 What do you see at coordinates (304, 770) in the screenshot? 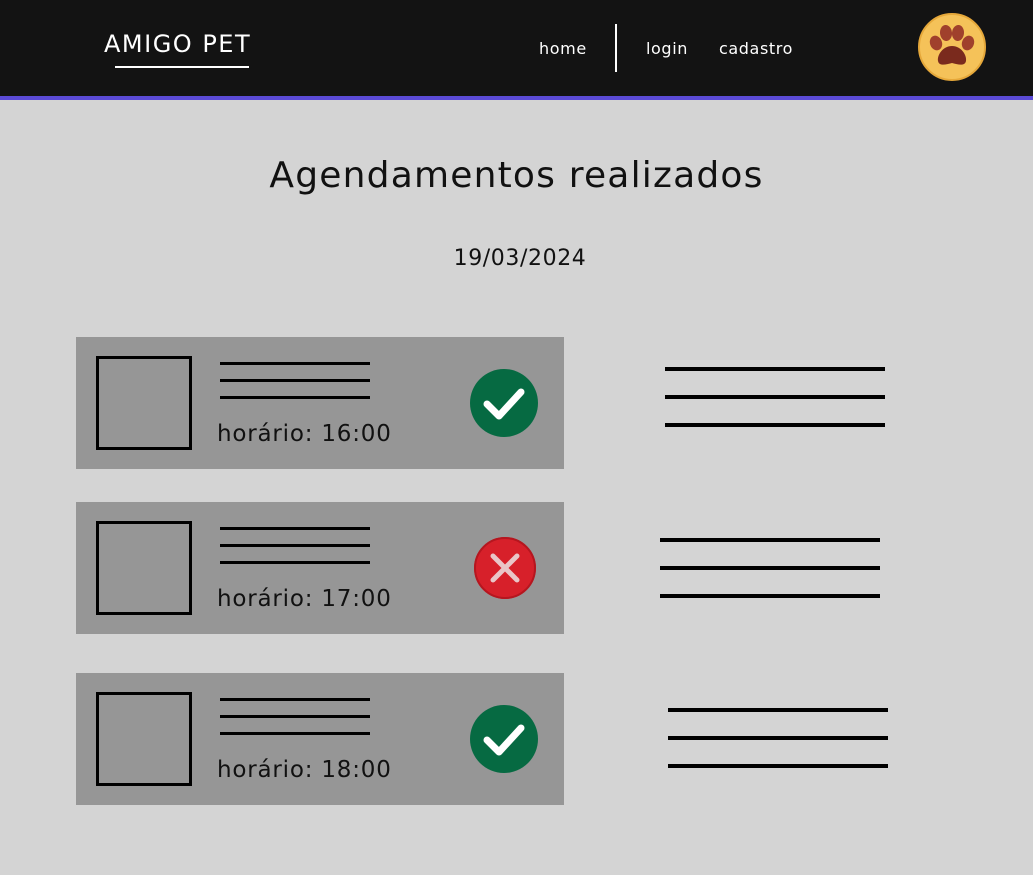
I see `appointment-time: horário: 18:00` at bounding box center [304, 770].